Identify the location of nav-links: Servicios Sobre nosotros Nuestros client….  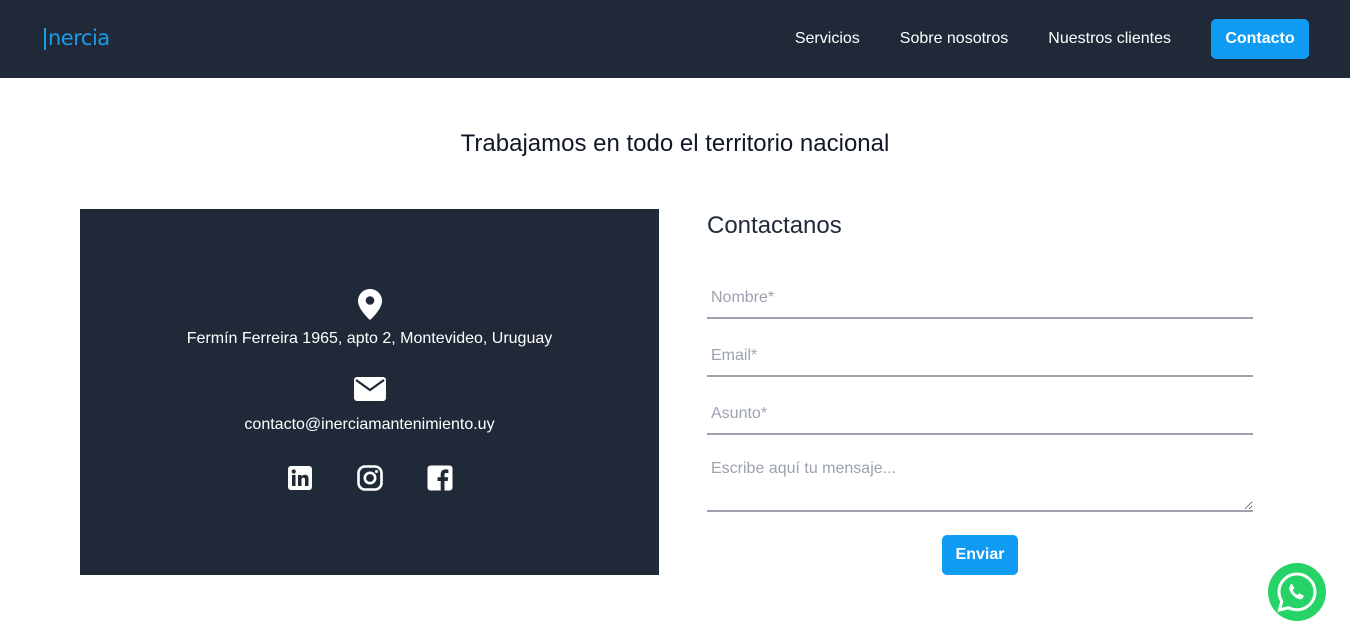
(1052, 39).